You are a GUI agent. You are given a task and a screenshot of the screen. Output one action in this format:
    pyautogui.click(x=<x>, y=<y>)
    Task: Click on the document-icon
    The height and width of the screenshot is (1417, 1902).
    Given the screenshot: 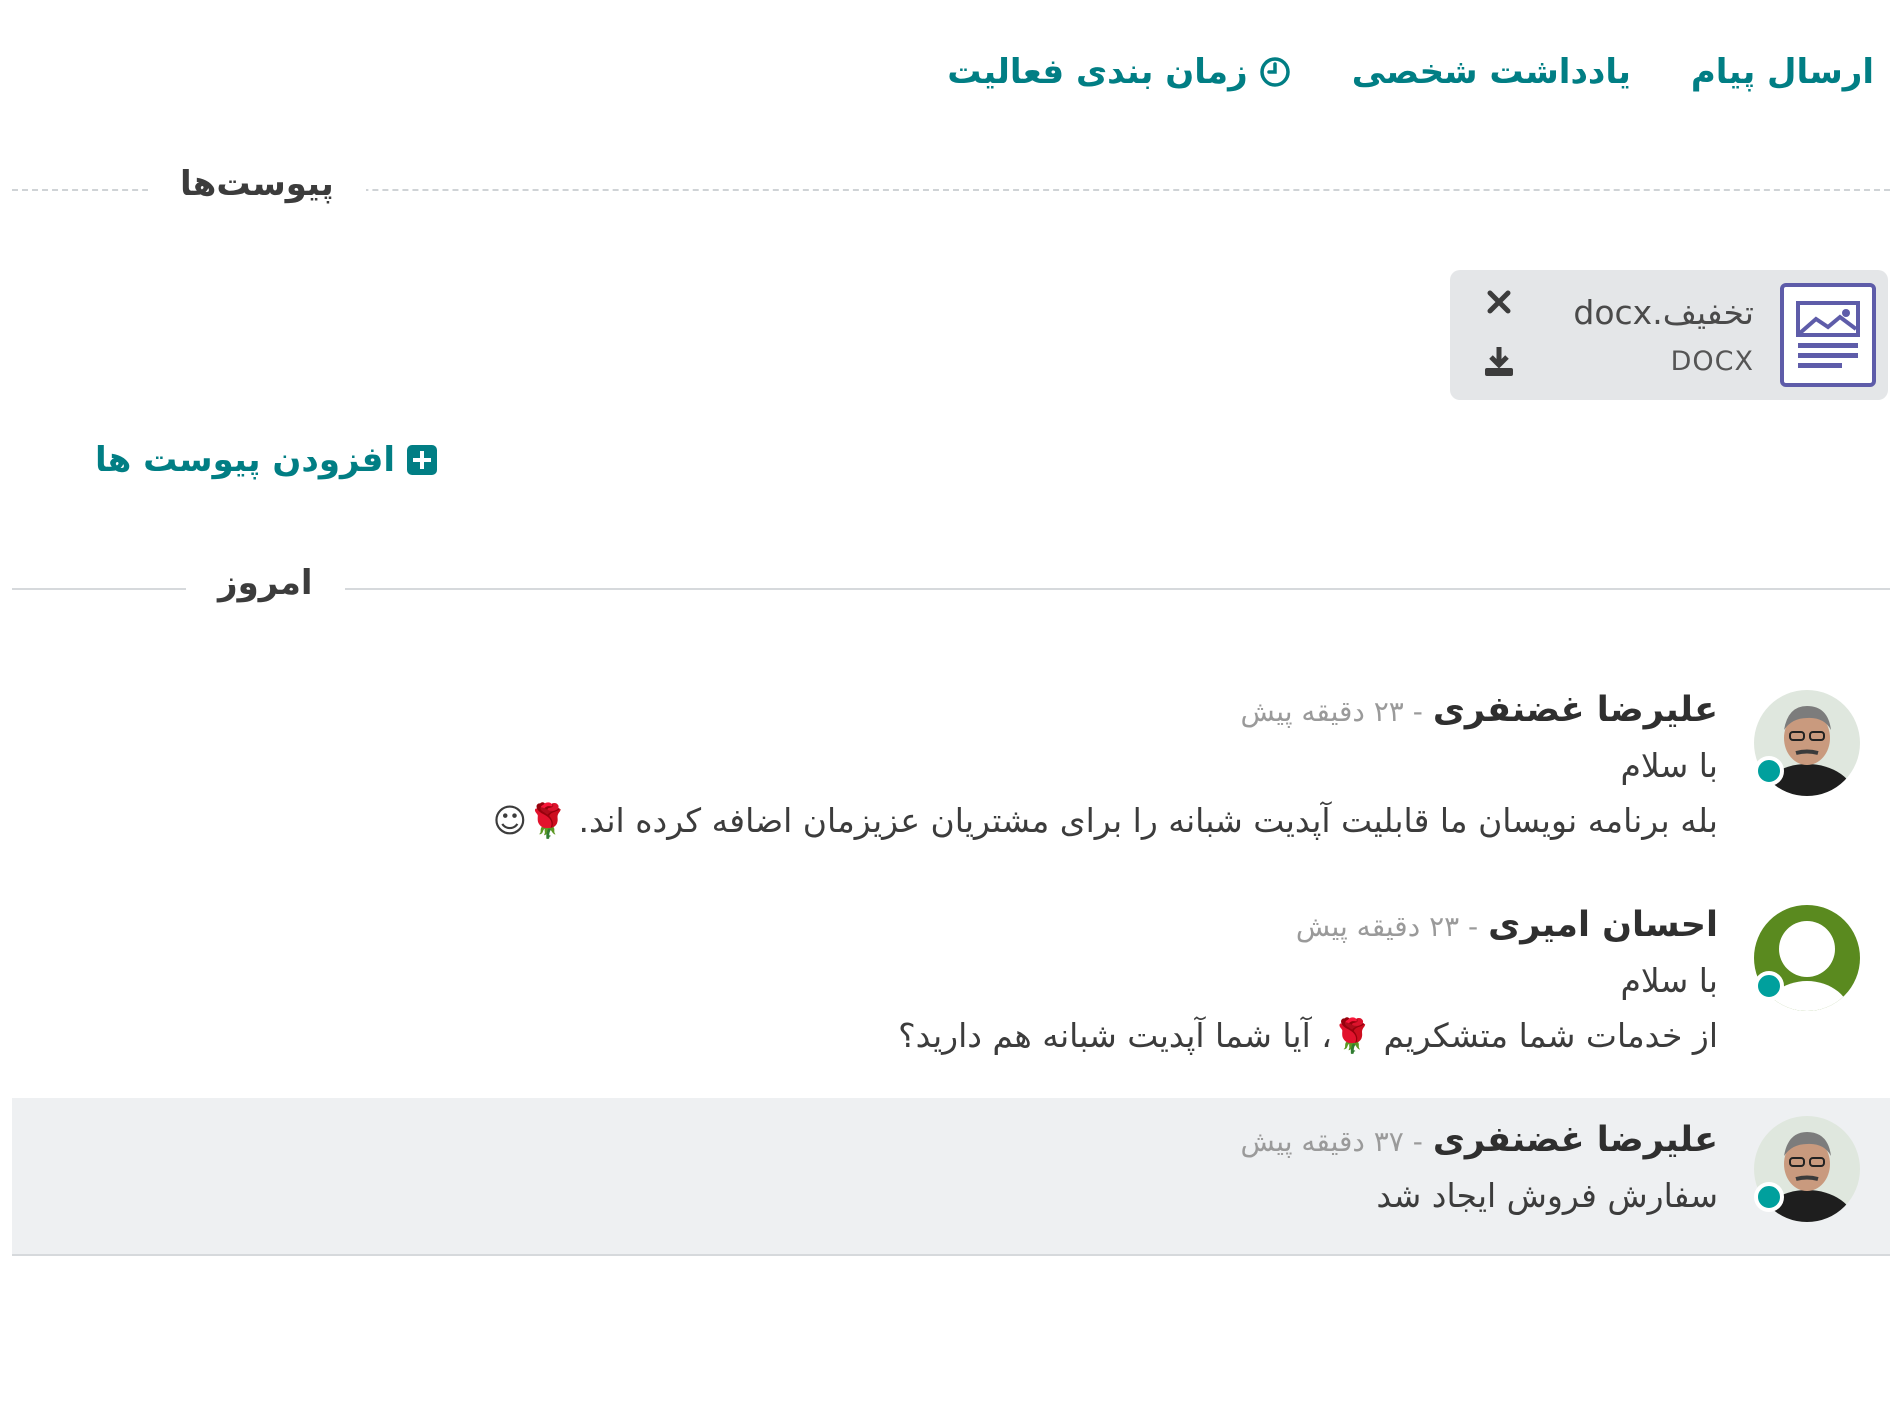 What is the action you would take?
    pyautogui.click(x=1828, y=335)
    